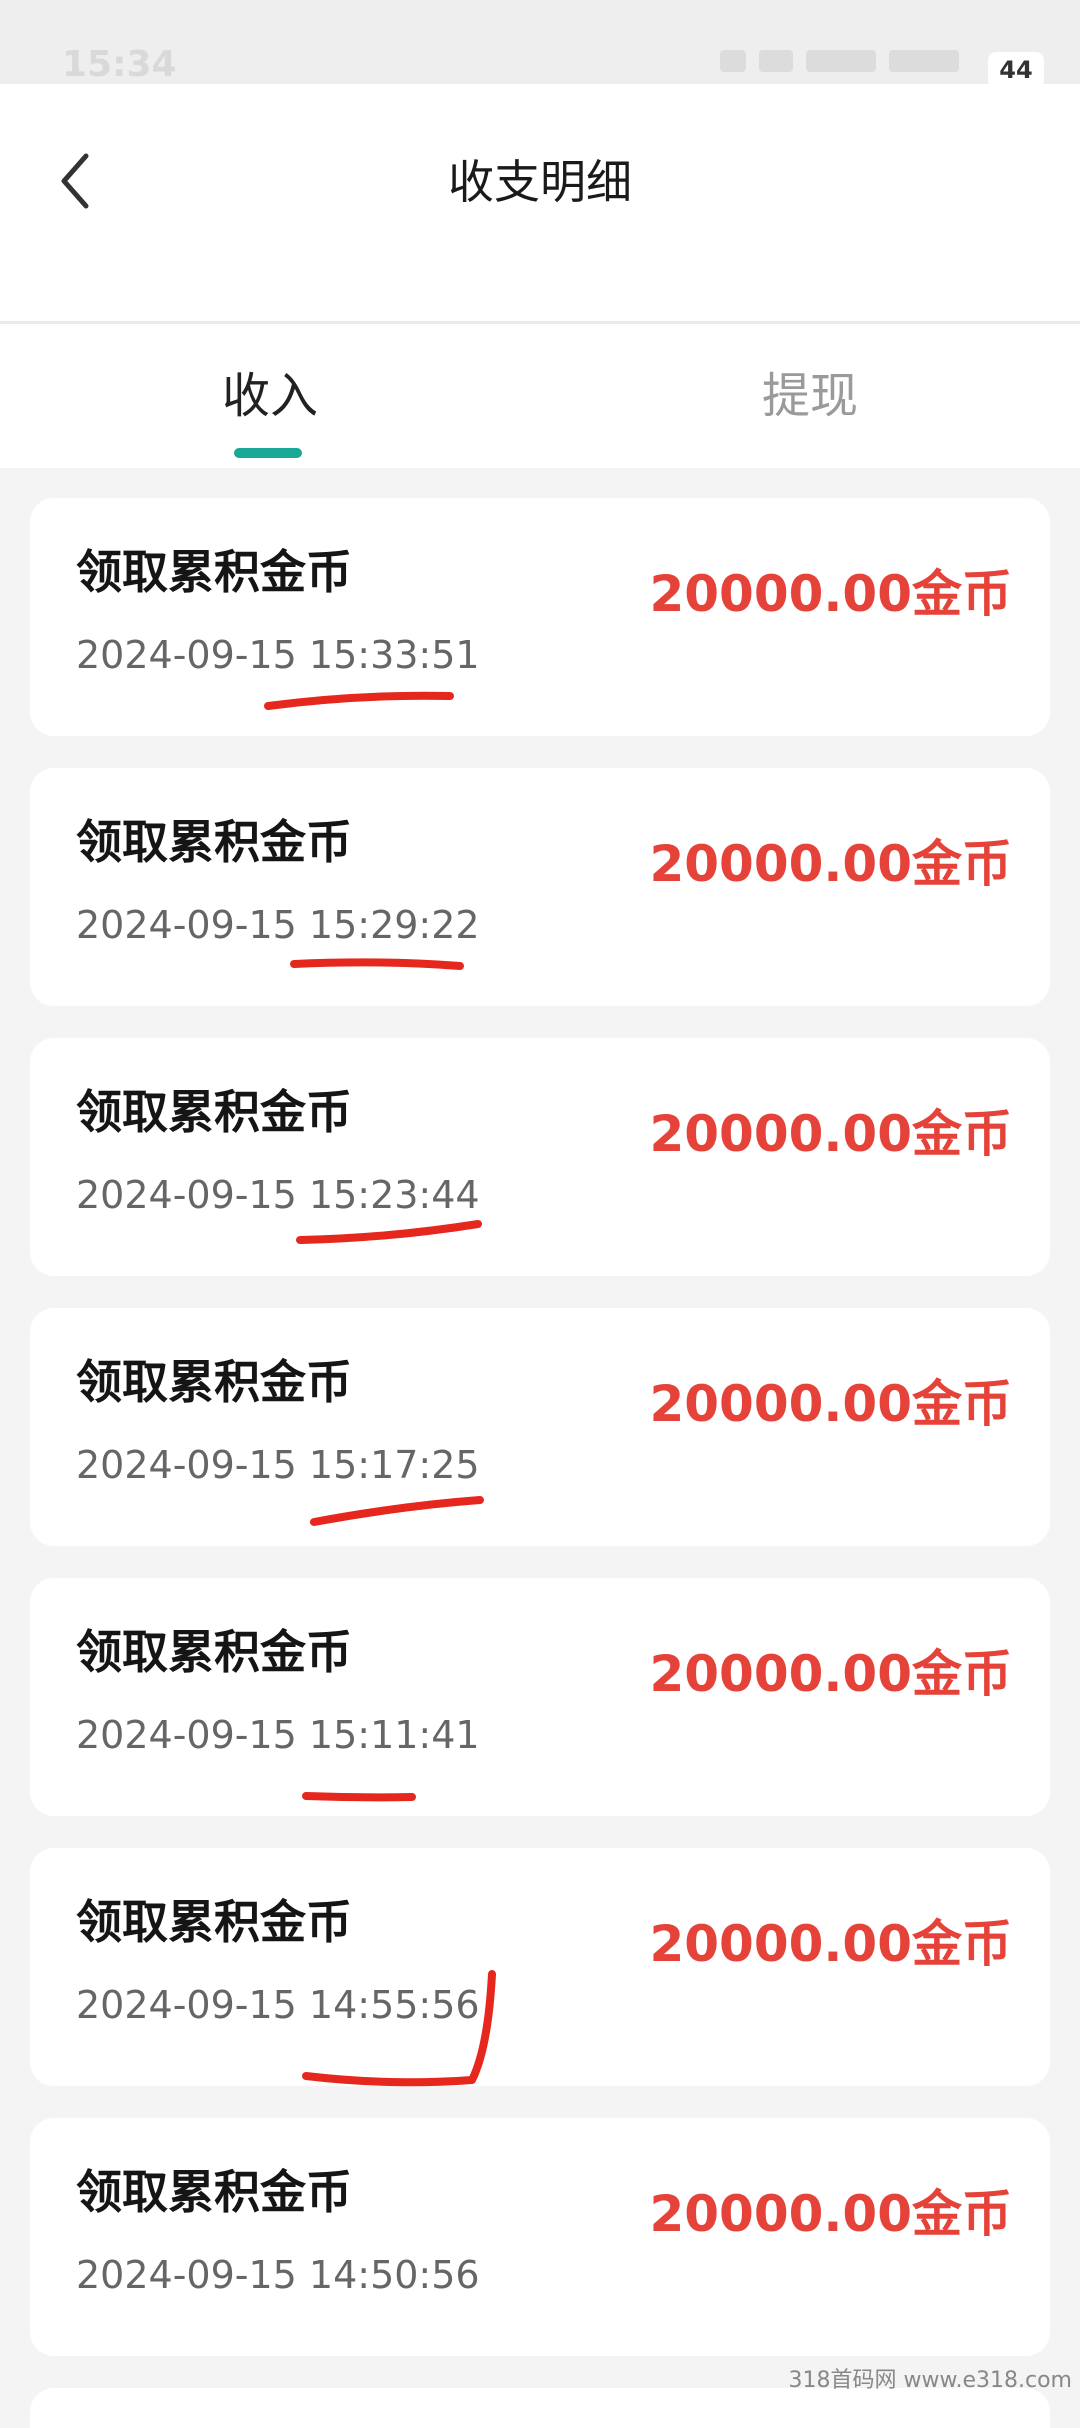 Image resolution: width=1080 pixels, height=2428 pixels. Describe the element at coordinates (278, 2005) in the screenshot. I see `record-date: 2024-09-15 14:55:56` at that location.